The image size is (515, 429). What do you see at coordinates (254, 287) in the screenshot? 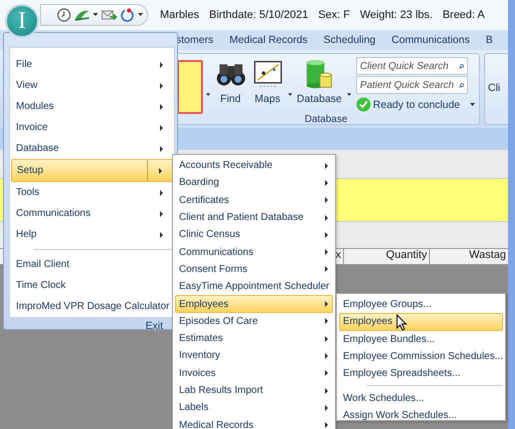
I see `menu-item: EasyTime Appointment Scheduler` at bounding box center [254, 287].